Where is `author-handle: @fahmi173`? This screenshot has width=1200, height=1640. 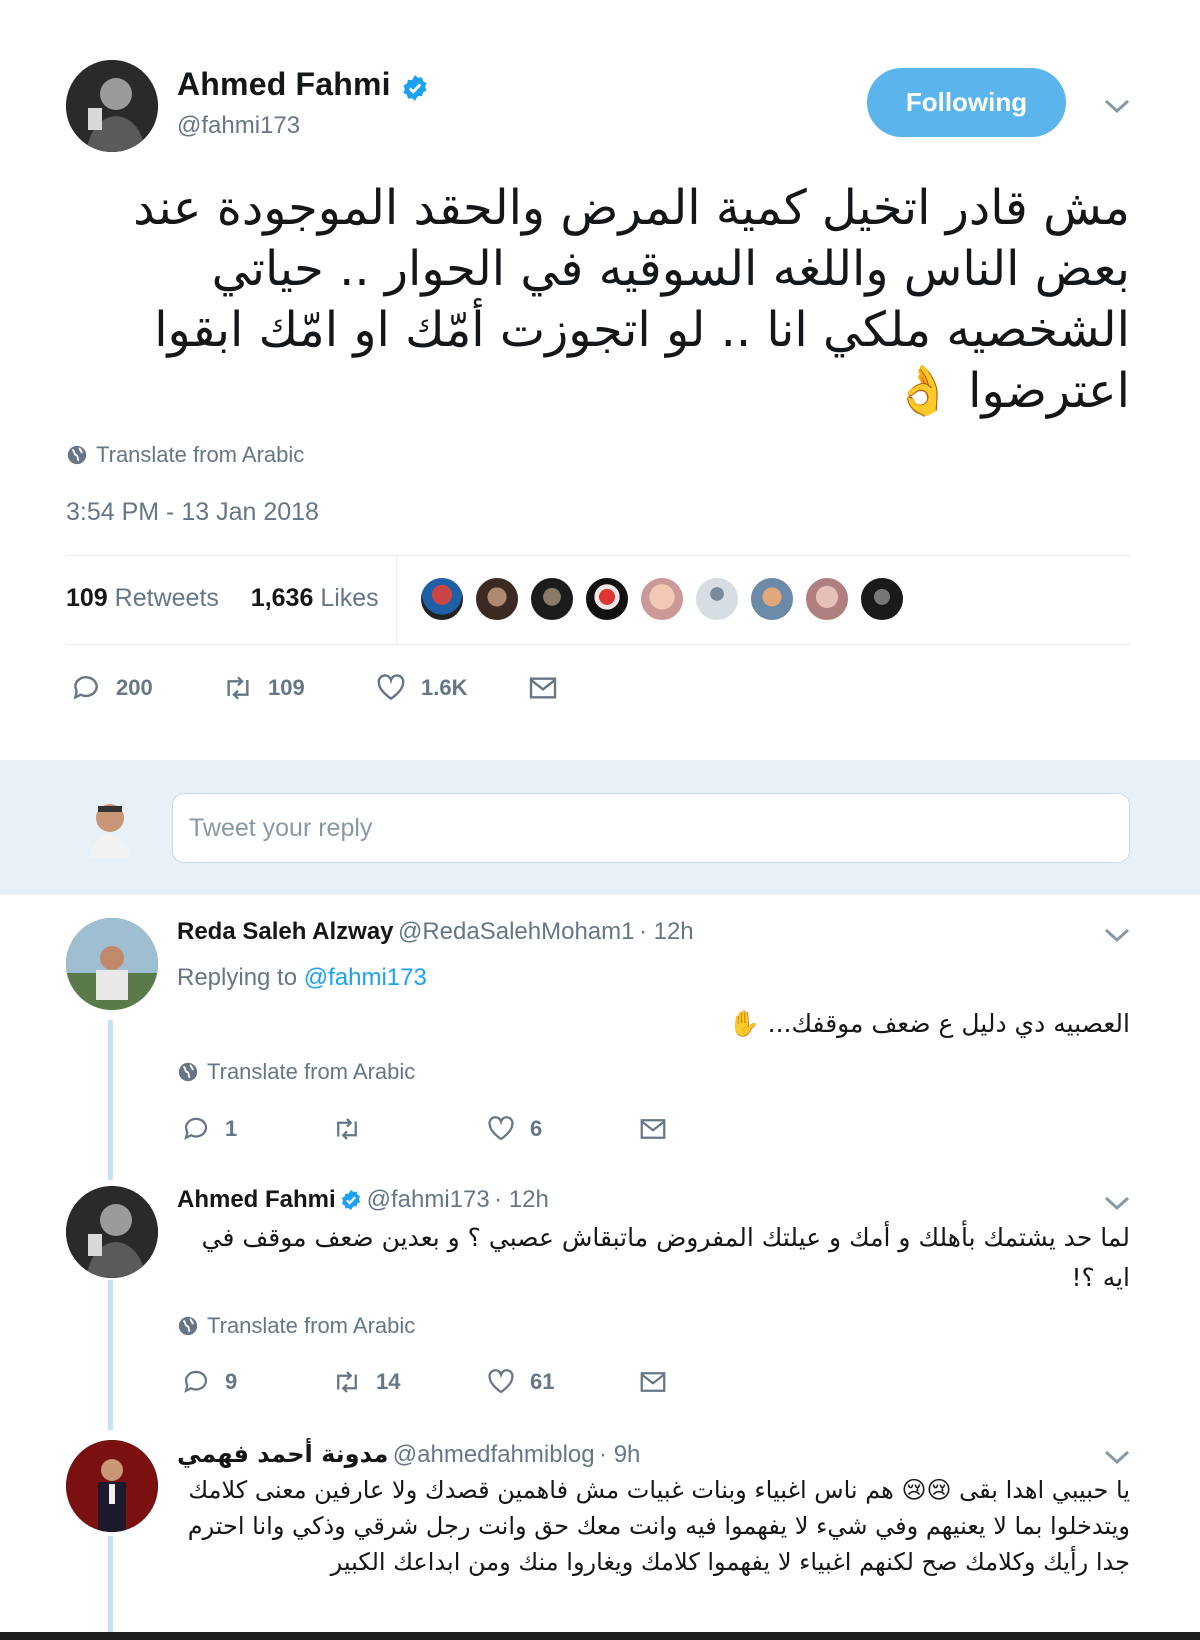
author-handle: @fahmi173 is located at coordinates (238, 126).